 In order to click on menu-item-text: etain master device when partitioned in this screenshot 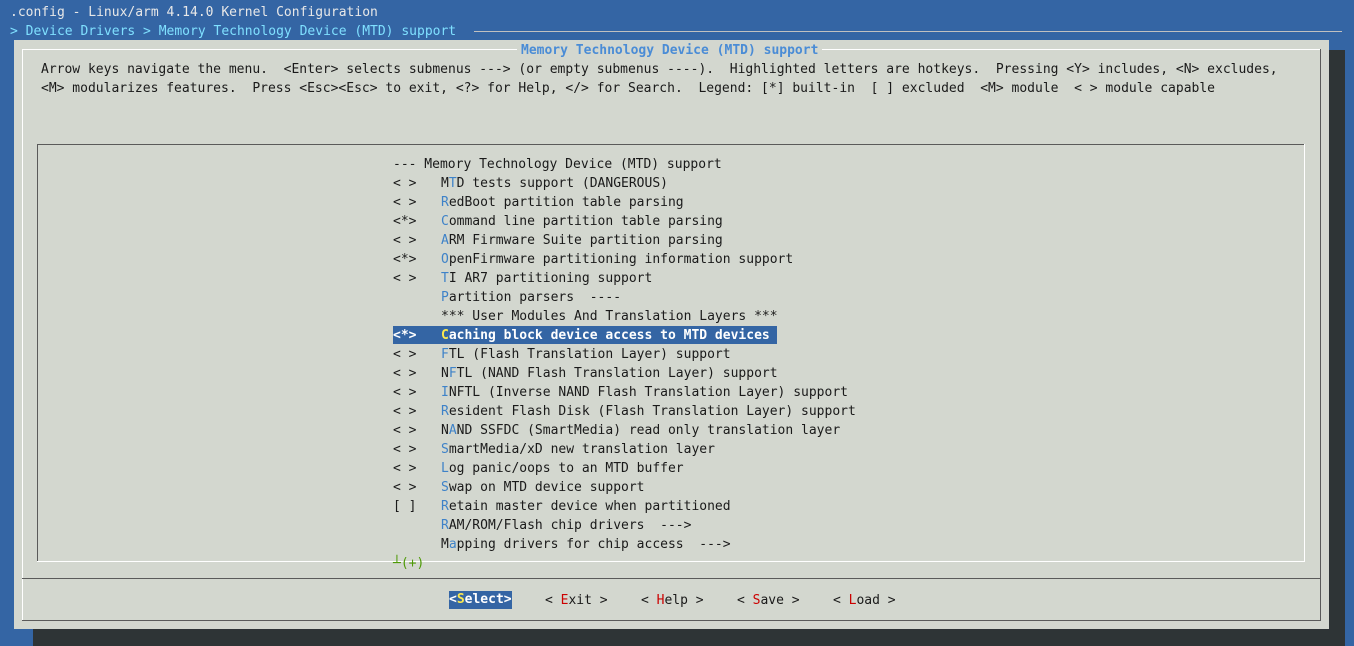, I will do `click(589, 506)`.